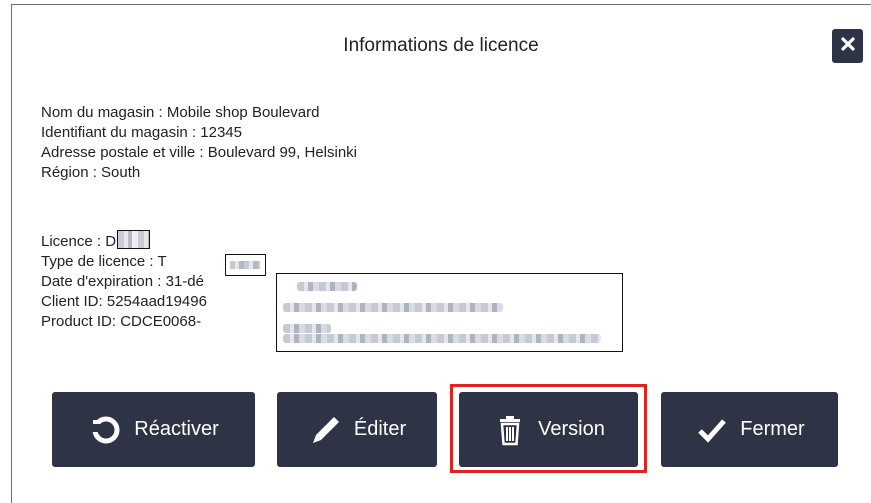  I want to click on redacted-ids-box, so click(449, 312).